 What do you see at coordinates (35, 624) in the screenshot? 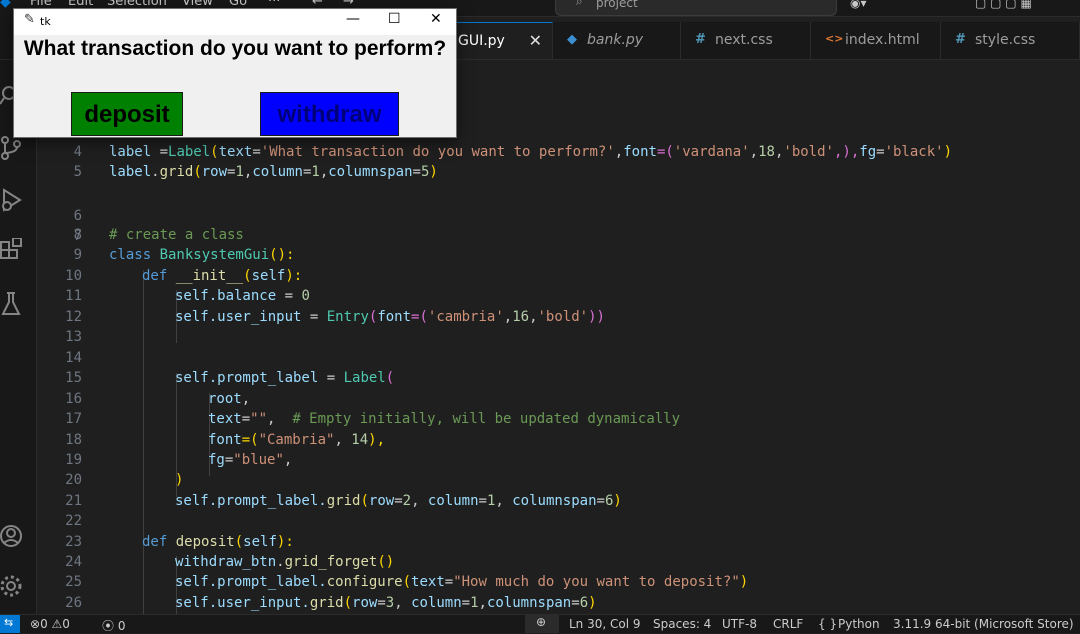
I see `error-icon: ⊗` at bounding box center [35, 624].